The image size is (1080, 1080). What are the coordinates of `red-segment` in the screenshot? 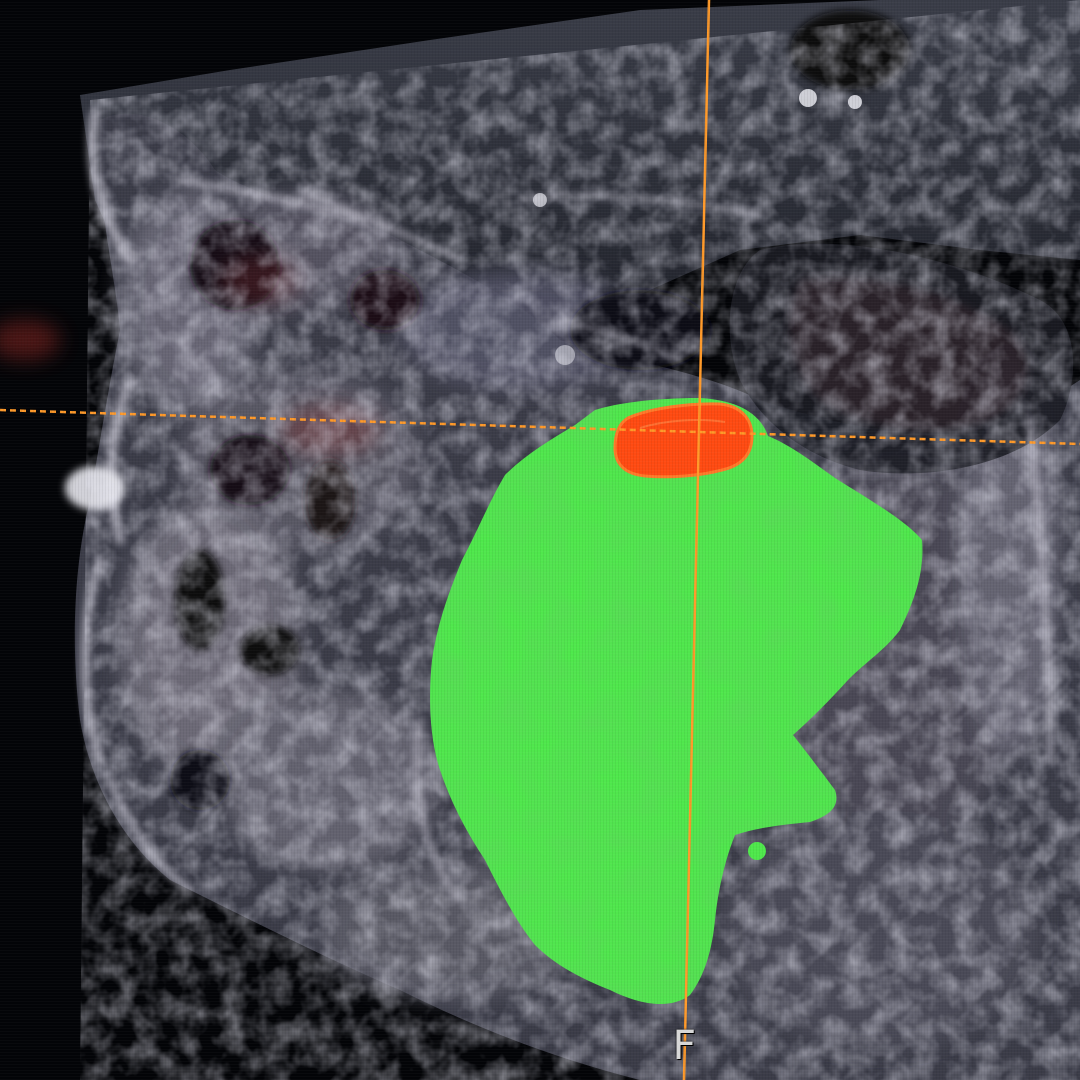 It's located at (683, 440).